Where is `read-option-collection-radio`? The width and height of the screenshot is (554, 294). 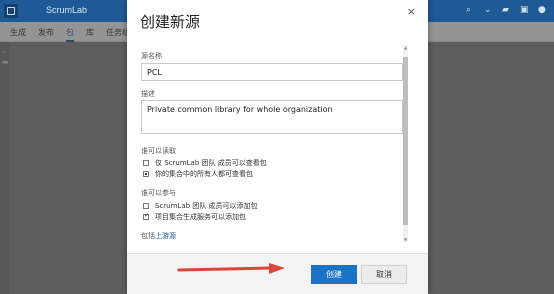 read-option-collection-radio is located at coordinates (146, 174).